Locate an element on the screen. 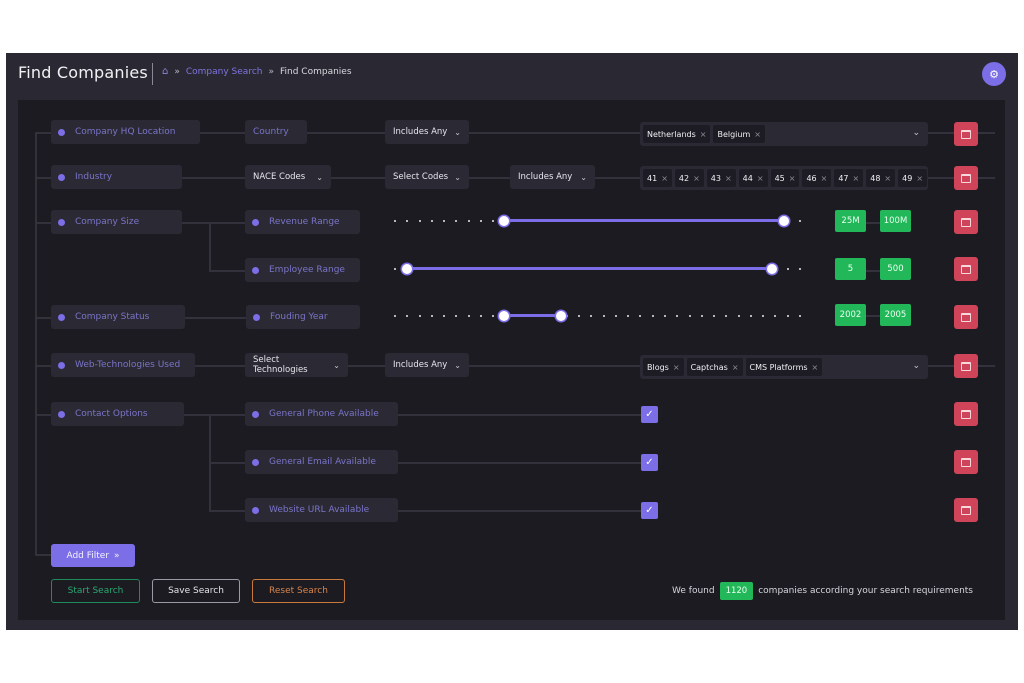 The width and height of the screenshot is (1024, 683). save-search-button: Save Search is located at coordinates (196, 591).